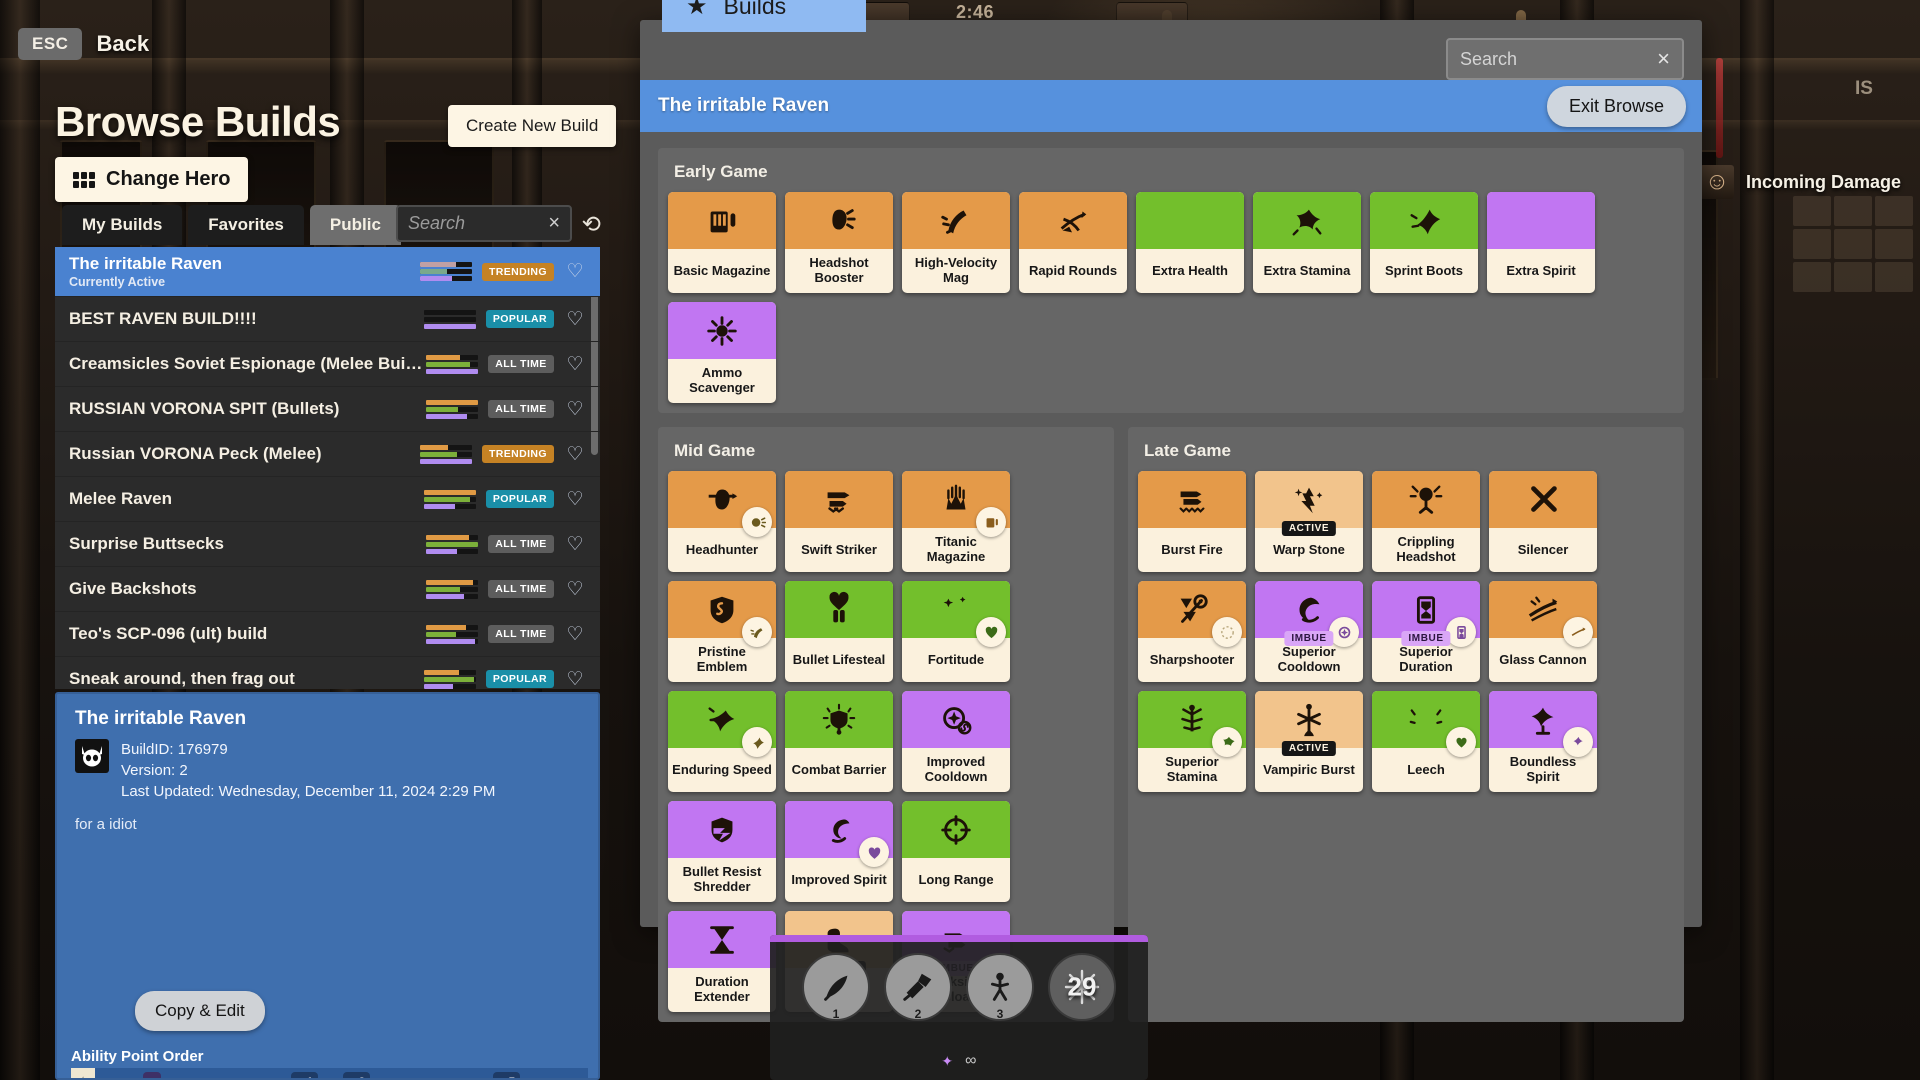 The height and width of the screenshot is (1080, 1920). I want to click on item-card: Long Range, so click(956, 851).